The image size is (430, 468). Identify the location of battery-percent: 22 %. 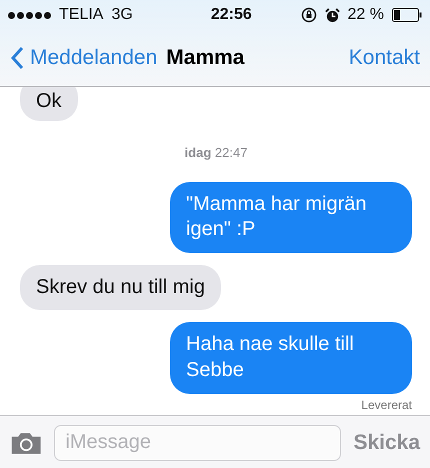
(366, 15).